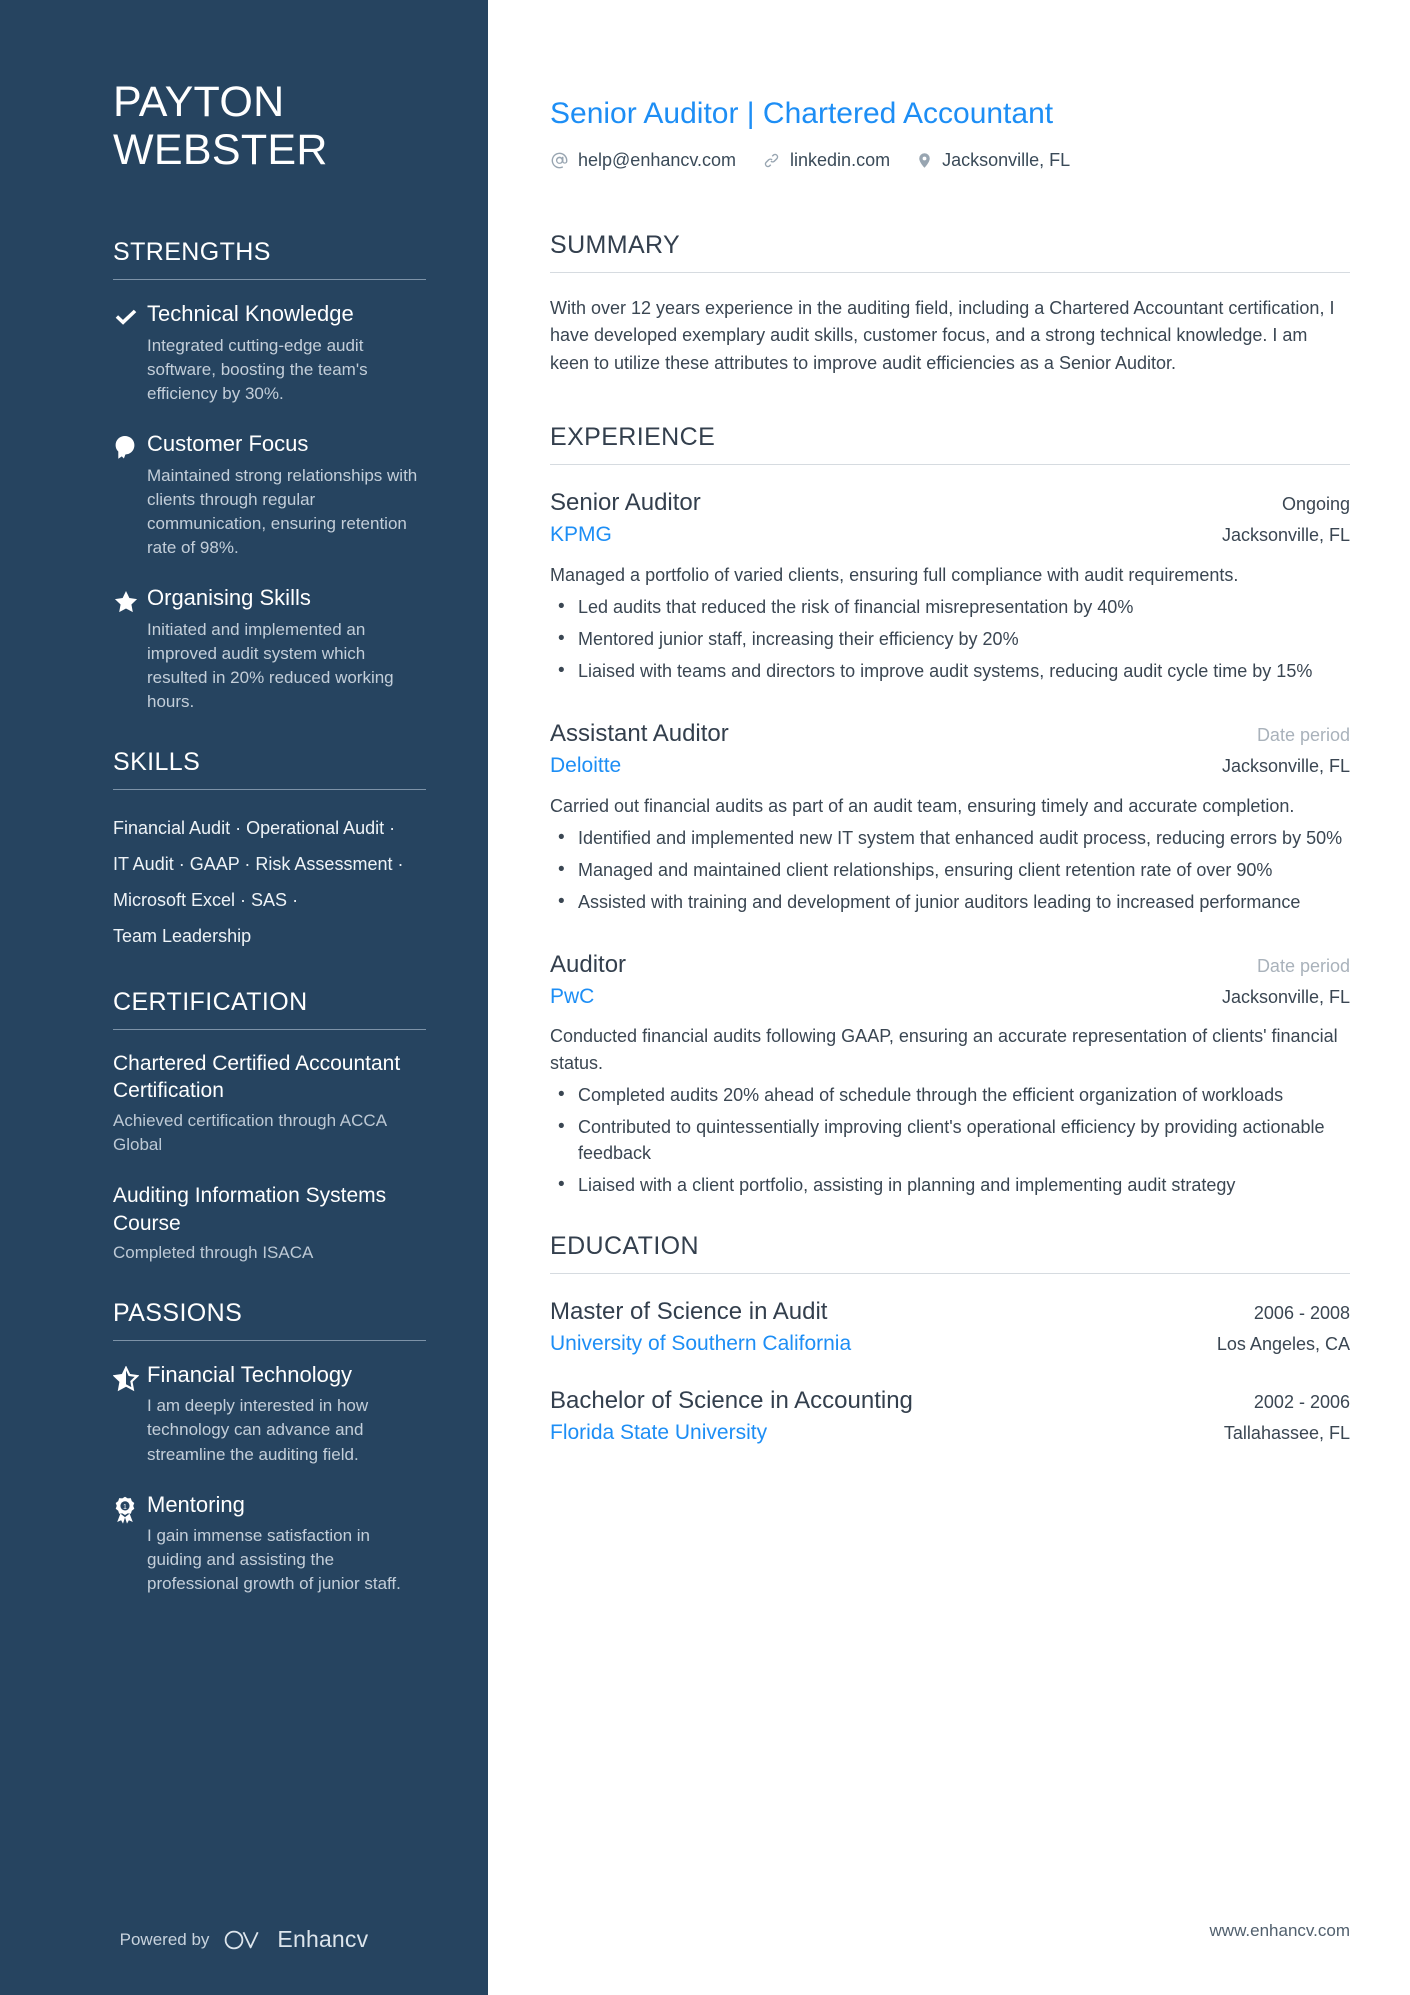  I want to click on website-footer: www.enhancv.com, so click(1279, 1930).